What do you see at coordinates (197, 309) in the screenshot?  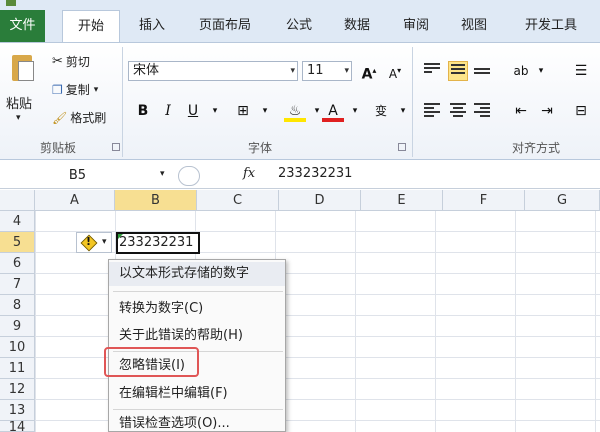 I see `menu-item-convert-to-number: 转换为数字(C)` at bounding box center [197, 309].